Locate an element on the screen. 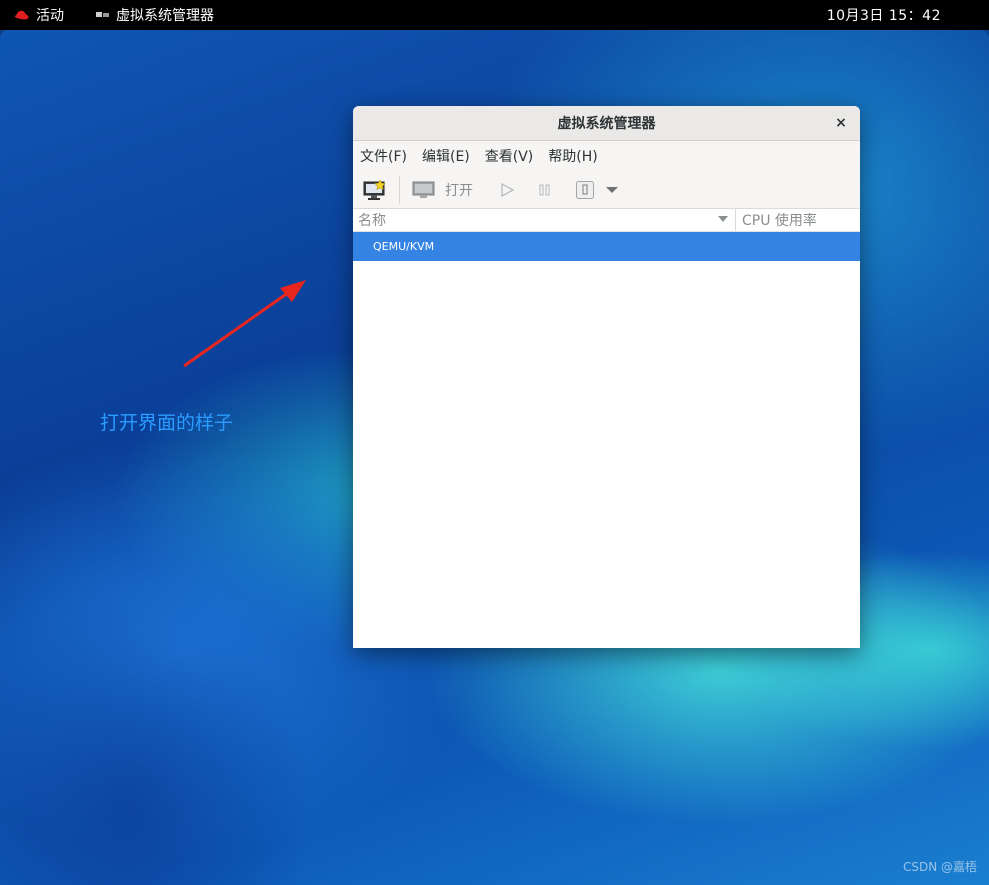  window-title: 虚拟系统管理器 is located at coordinates (606, 124).